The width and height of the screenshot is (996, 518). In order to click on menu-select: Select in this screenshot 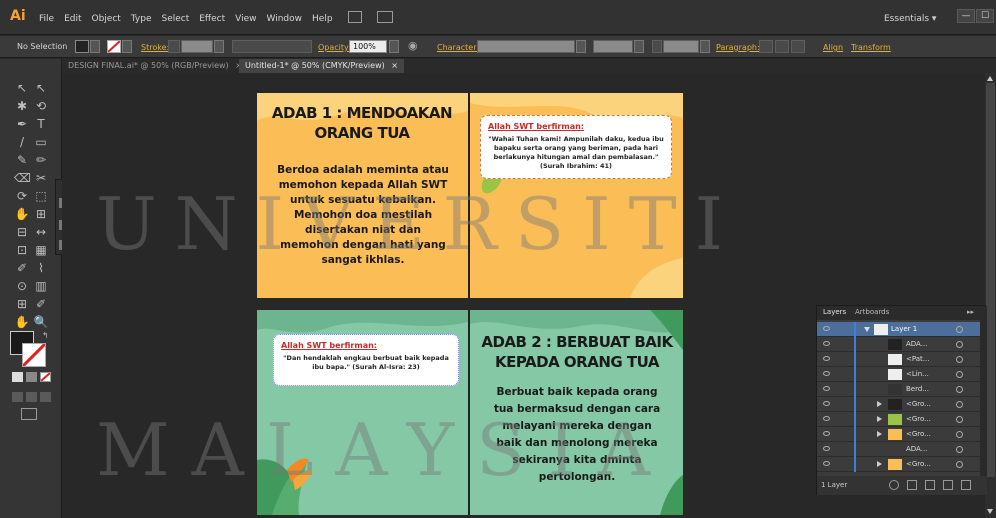, I will do `click(175, 19)`.